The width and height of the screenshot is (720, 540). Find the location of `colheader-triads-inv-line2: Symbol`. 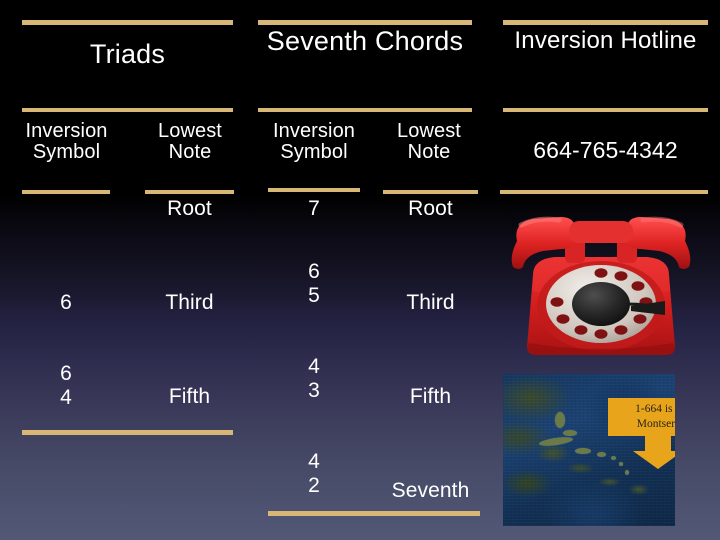

colheader-triads-inv-line2: Symbol is located at coordinates (66, 152).